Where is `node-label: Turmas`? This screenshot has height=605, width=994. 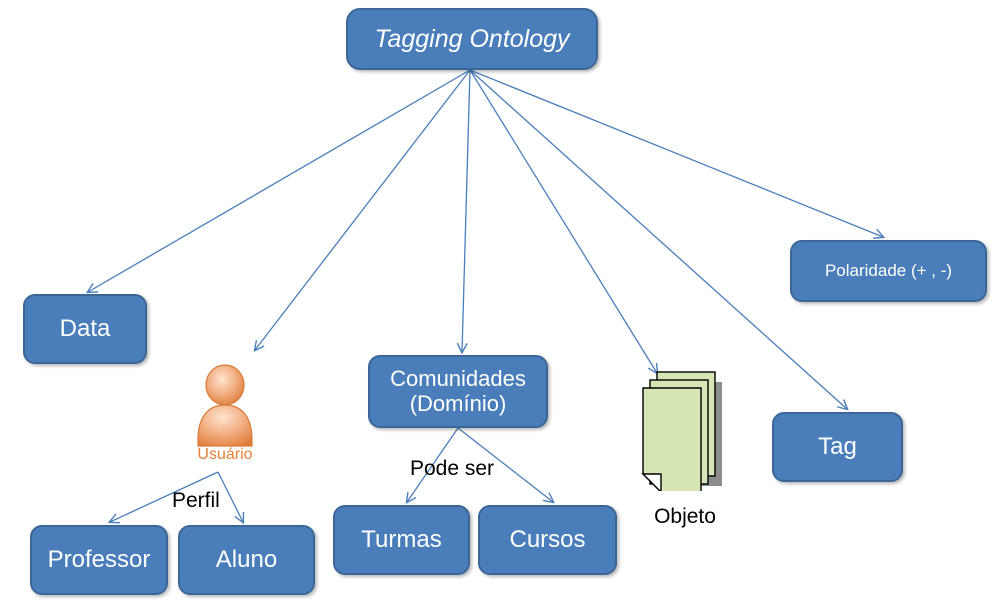 node-label: Turmas is located at coordinates (401, 539).